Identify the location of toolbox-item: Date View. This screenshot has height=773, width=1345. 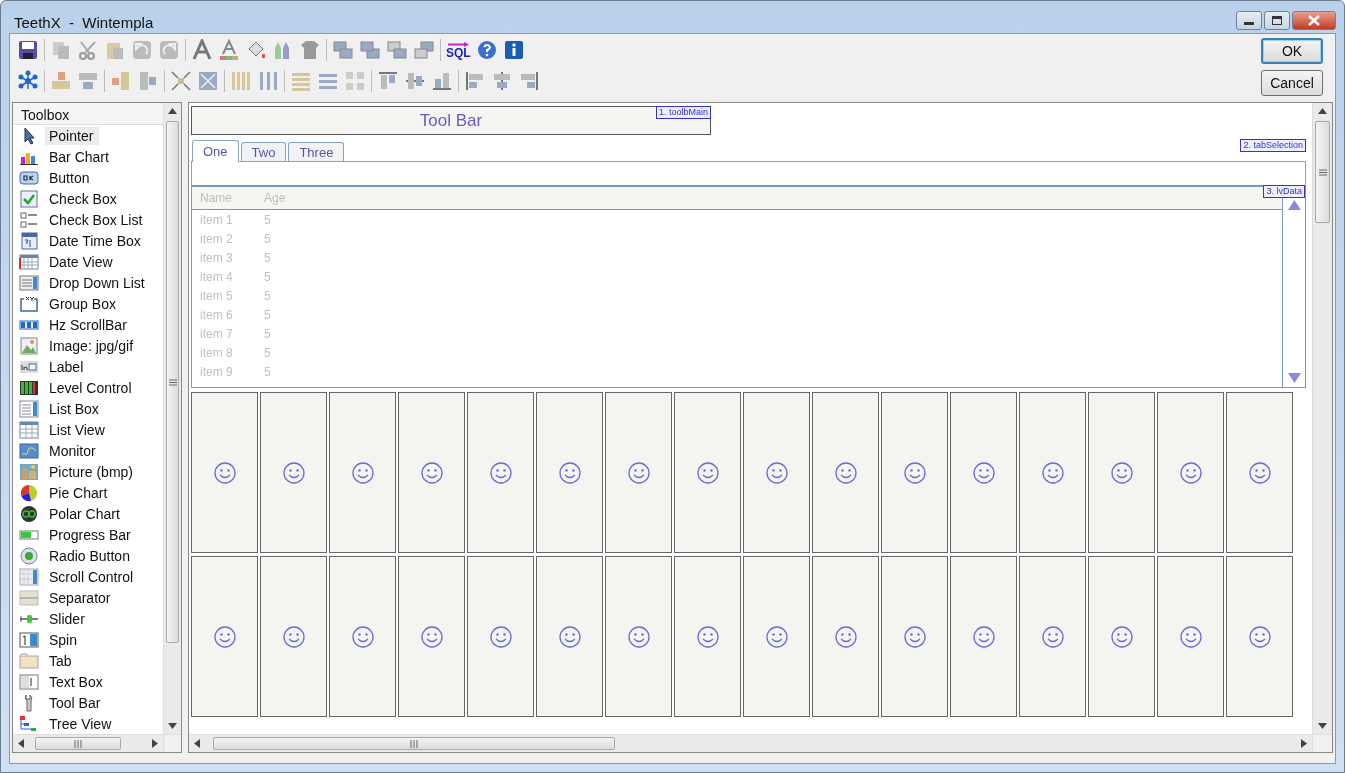
(82, 261).